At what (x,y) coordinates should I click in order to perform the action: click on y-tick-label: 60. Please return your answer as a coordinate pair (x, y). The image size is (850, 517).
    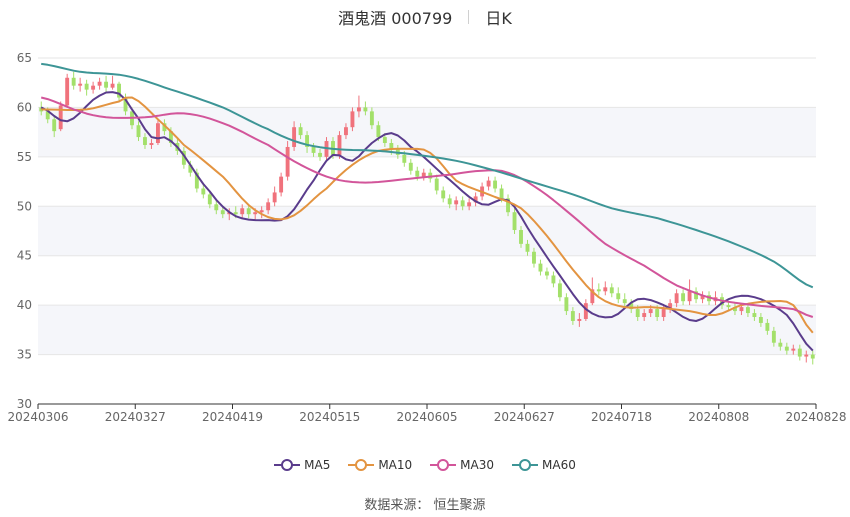
    Looking at the image, I should click on (24, 107).